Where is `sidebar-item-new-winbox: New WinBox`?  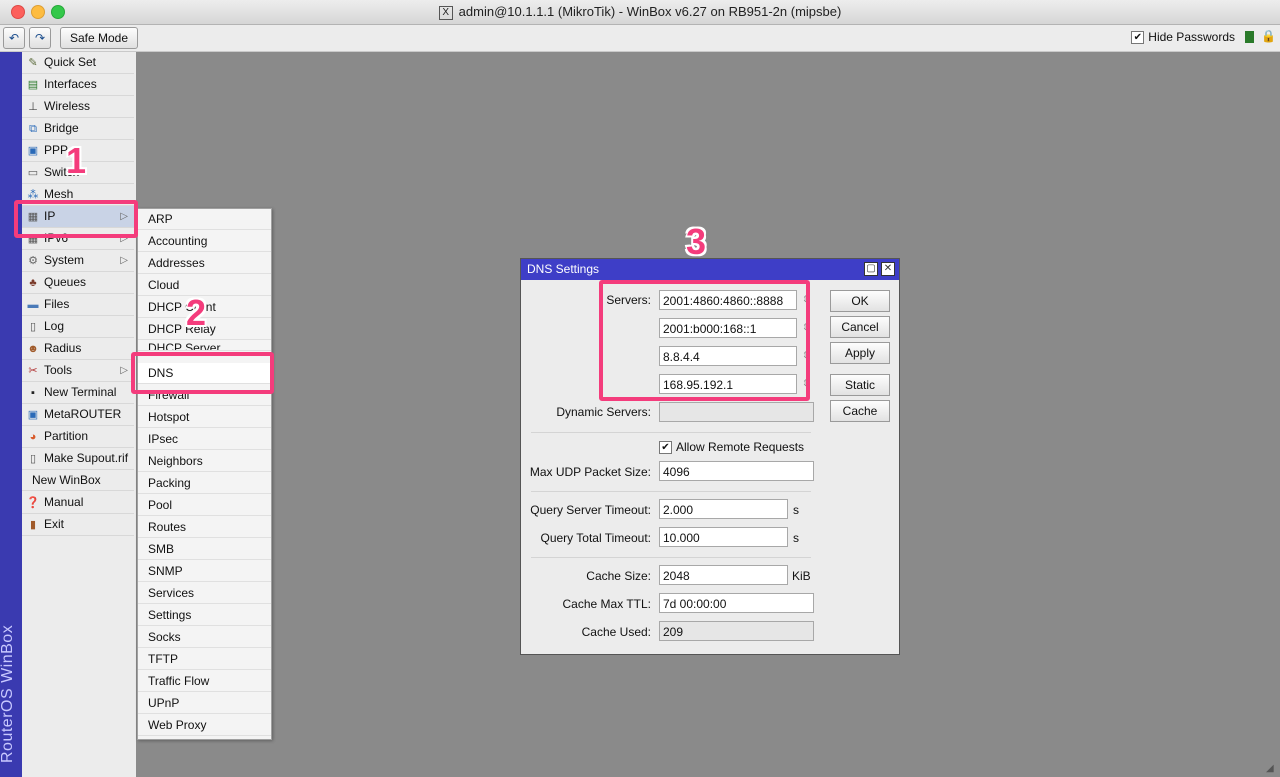
sidebar-item-new-winbox: New WinBox is located at coordinates (78, 480).